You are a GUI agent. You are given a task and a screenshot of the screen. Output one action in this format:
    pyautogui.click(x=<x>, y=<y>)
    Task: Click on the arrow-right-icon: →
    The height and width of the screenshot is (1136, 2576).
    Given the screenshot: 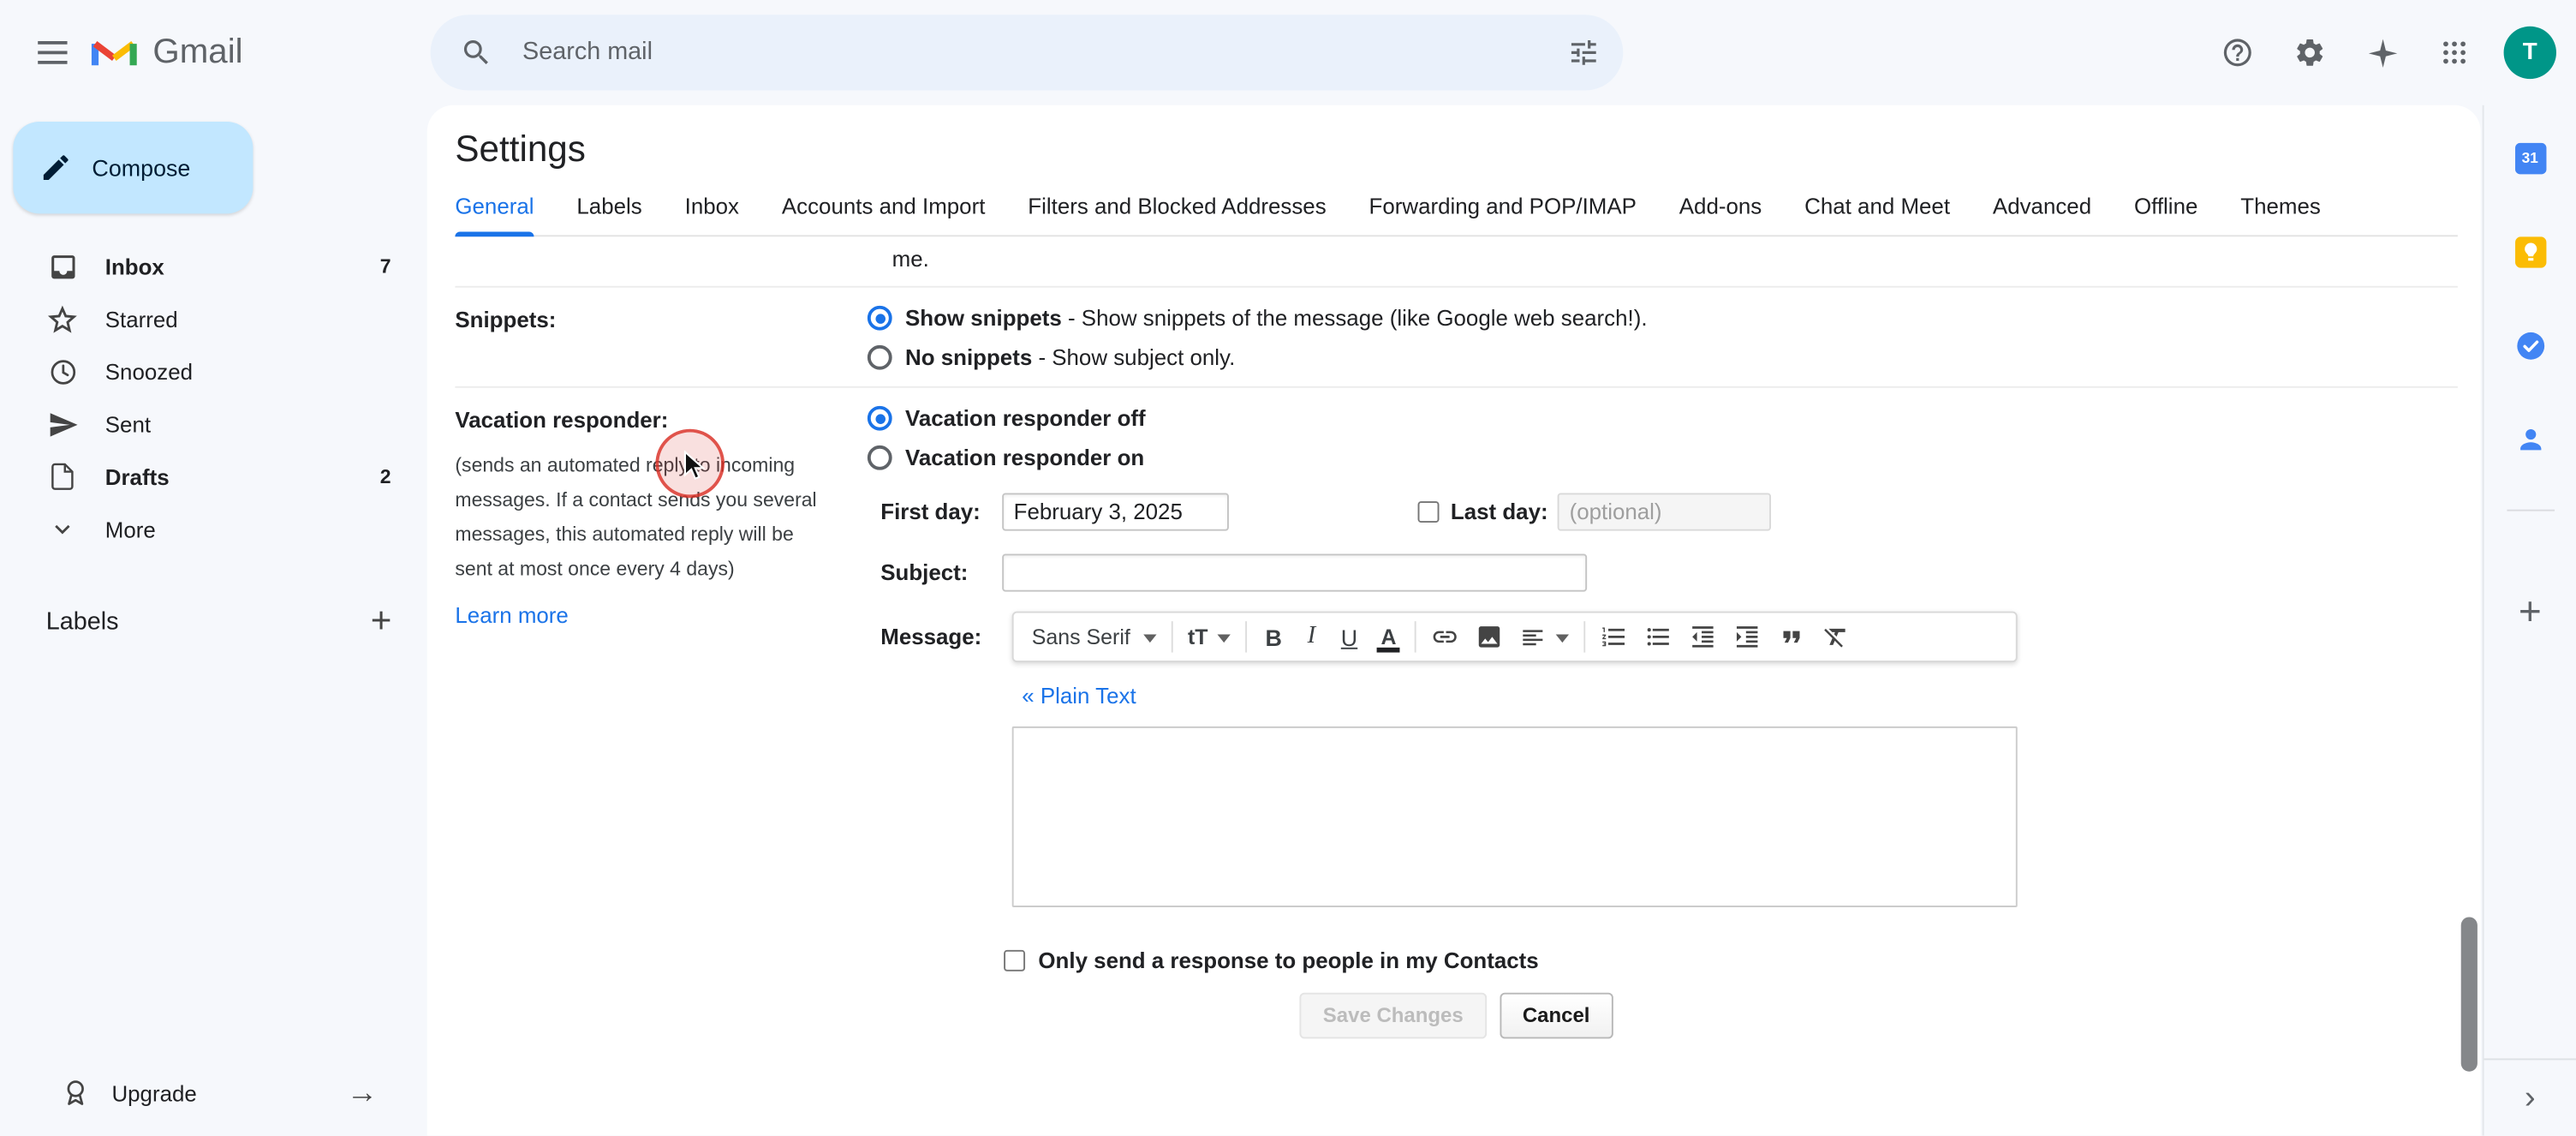 What is the action you would take?
    pyautogui.click(x=362, y=1092)
    